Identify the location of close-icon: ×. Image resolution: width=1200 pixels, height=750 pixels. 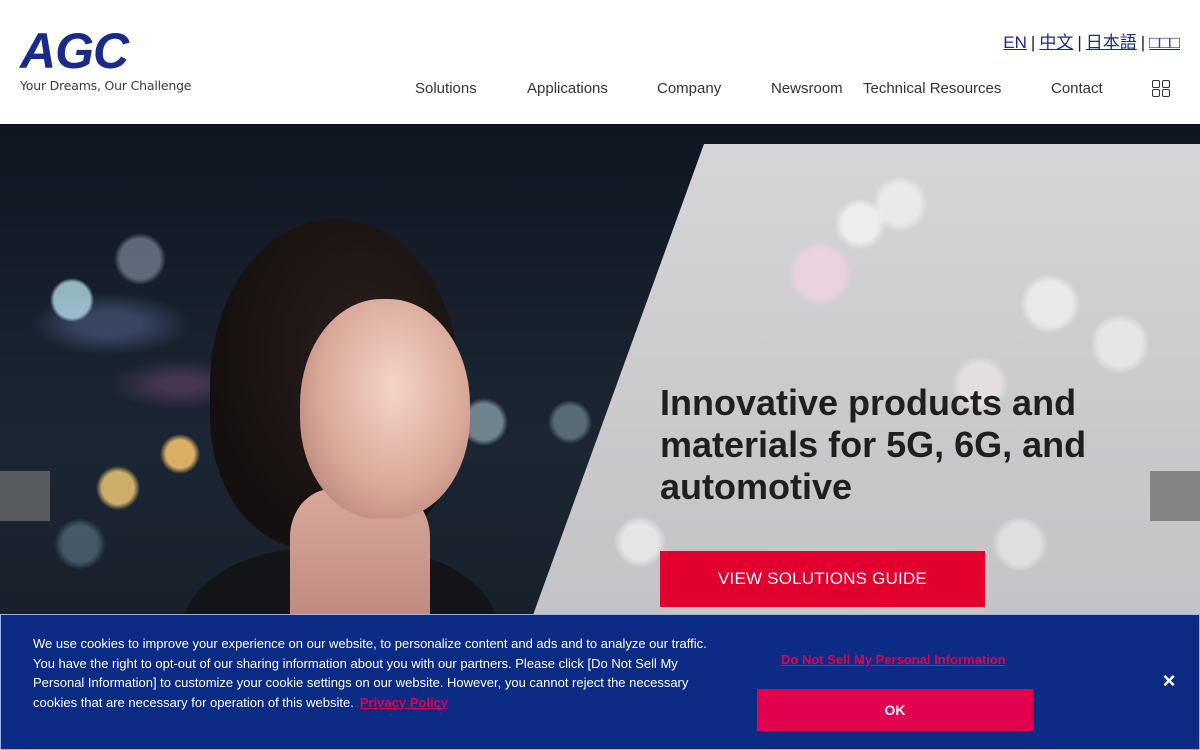
(1169, 681).